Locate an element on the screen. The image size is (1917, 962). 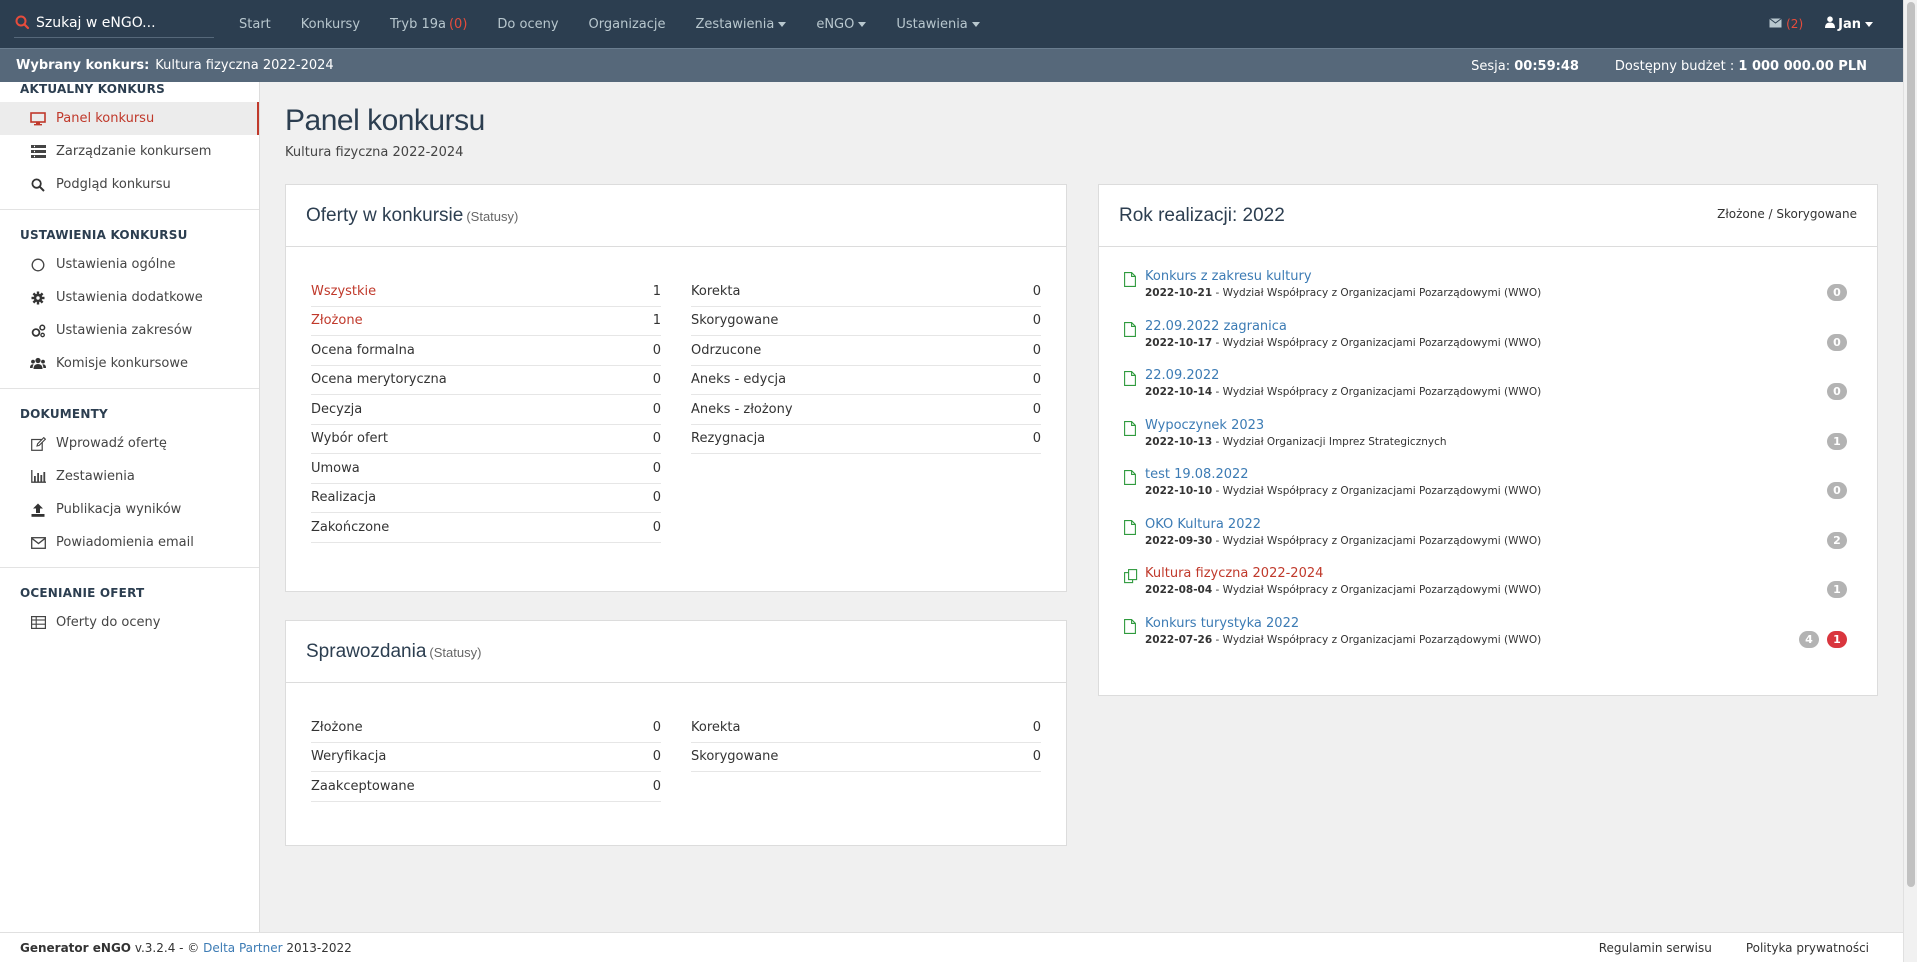
status-row: Aneks - edycja 0 is located at coordinates (866, 380).